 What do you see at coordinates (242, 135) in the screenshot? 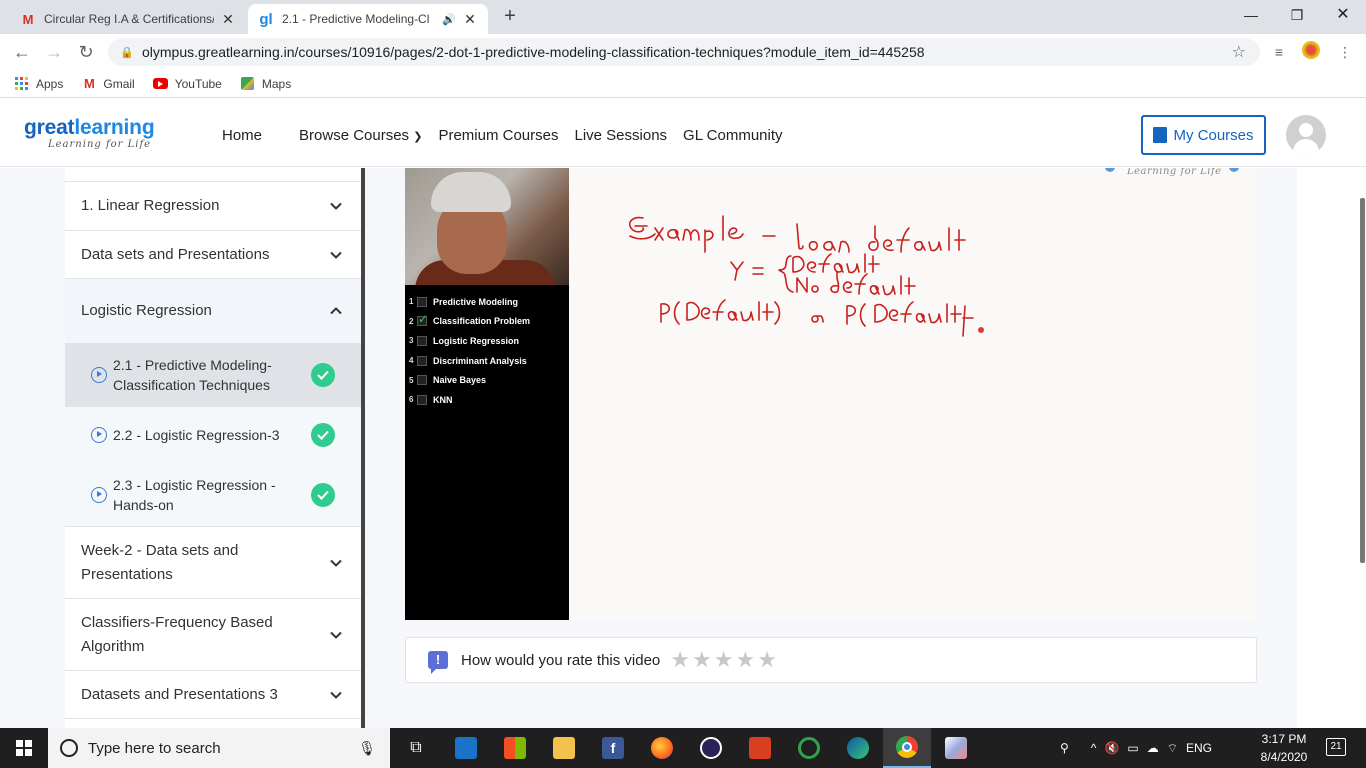
I see `nav-home: Home` at bounding box center [242, 135].